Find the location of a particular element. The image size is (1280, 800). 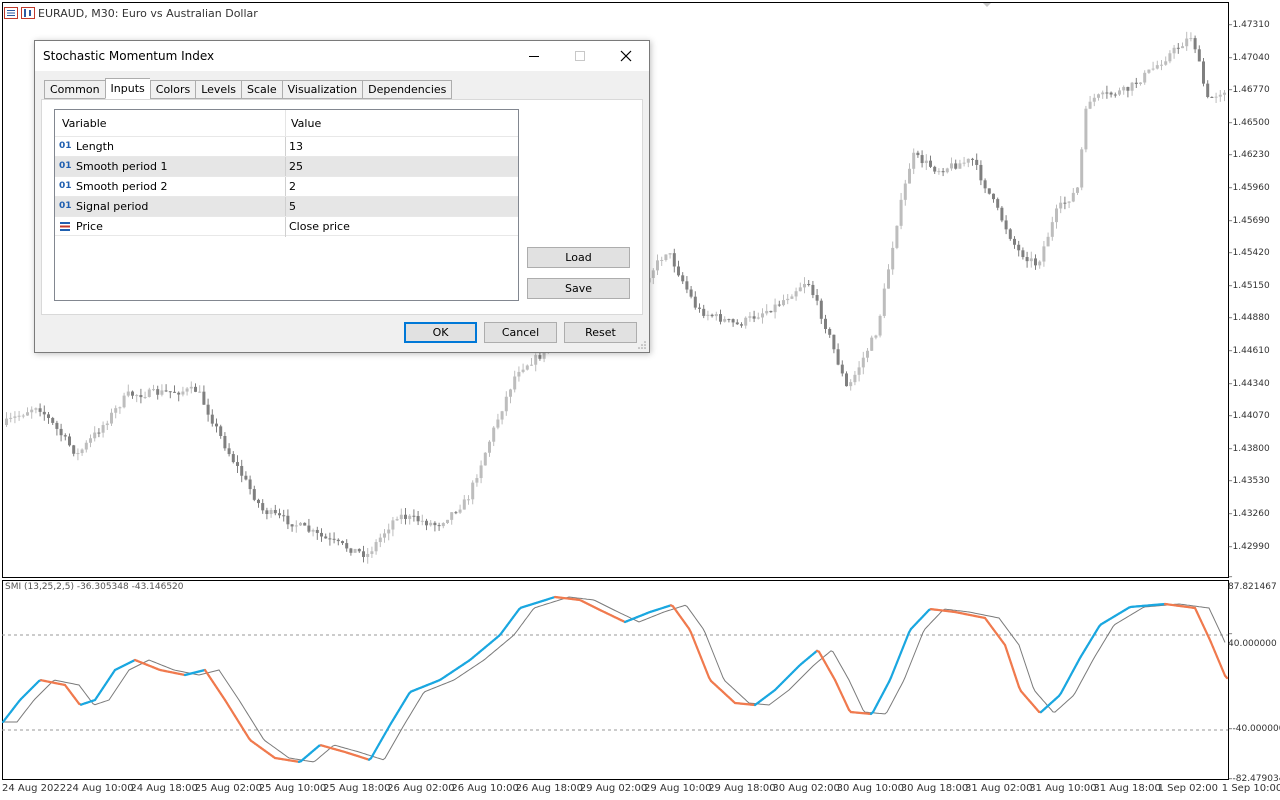

chart-menu-icon is located at coordinates (11, 13).